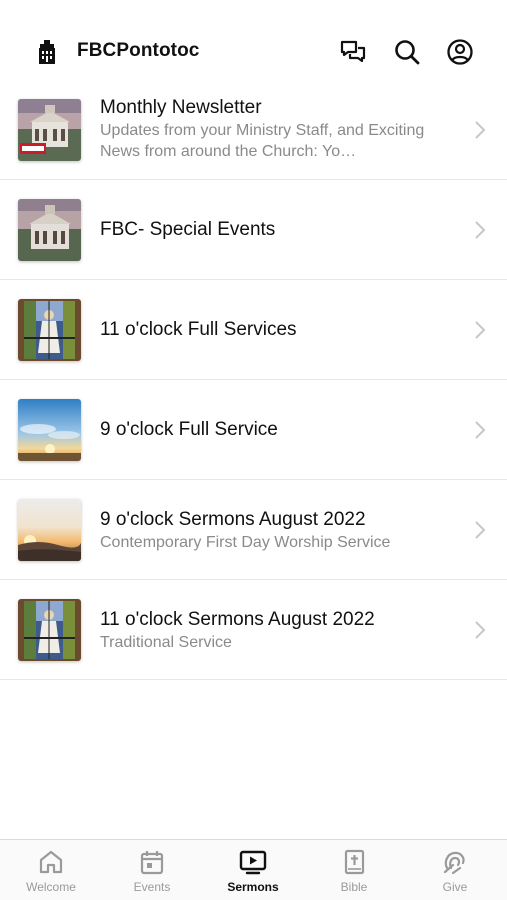  What do you see at coordinates (189, 429) in the screenshot?
I see `item-title: 9 o'clock Full Service` at bounding box center [189, 429].